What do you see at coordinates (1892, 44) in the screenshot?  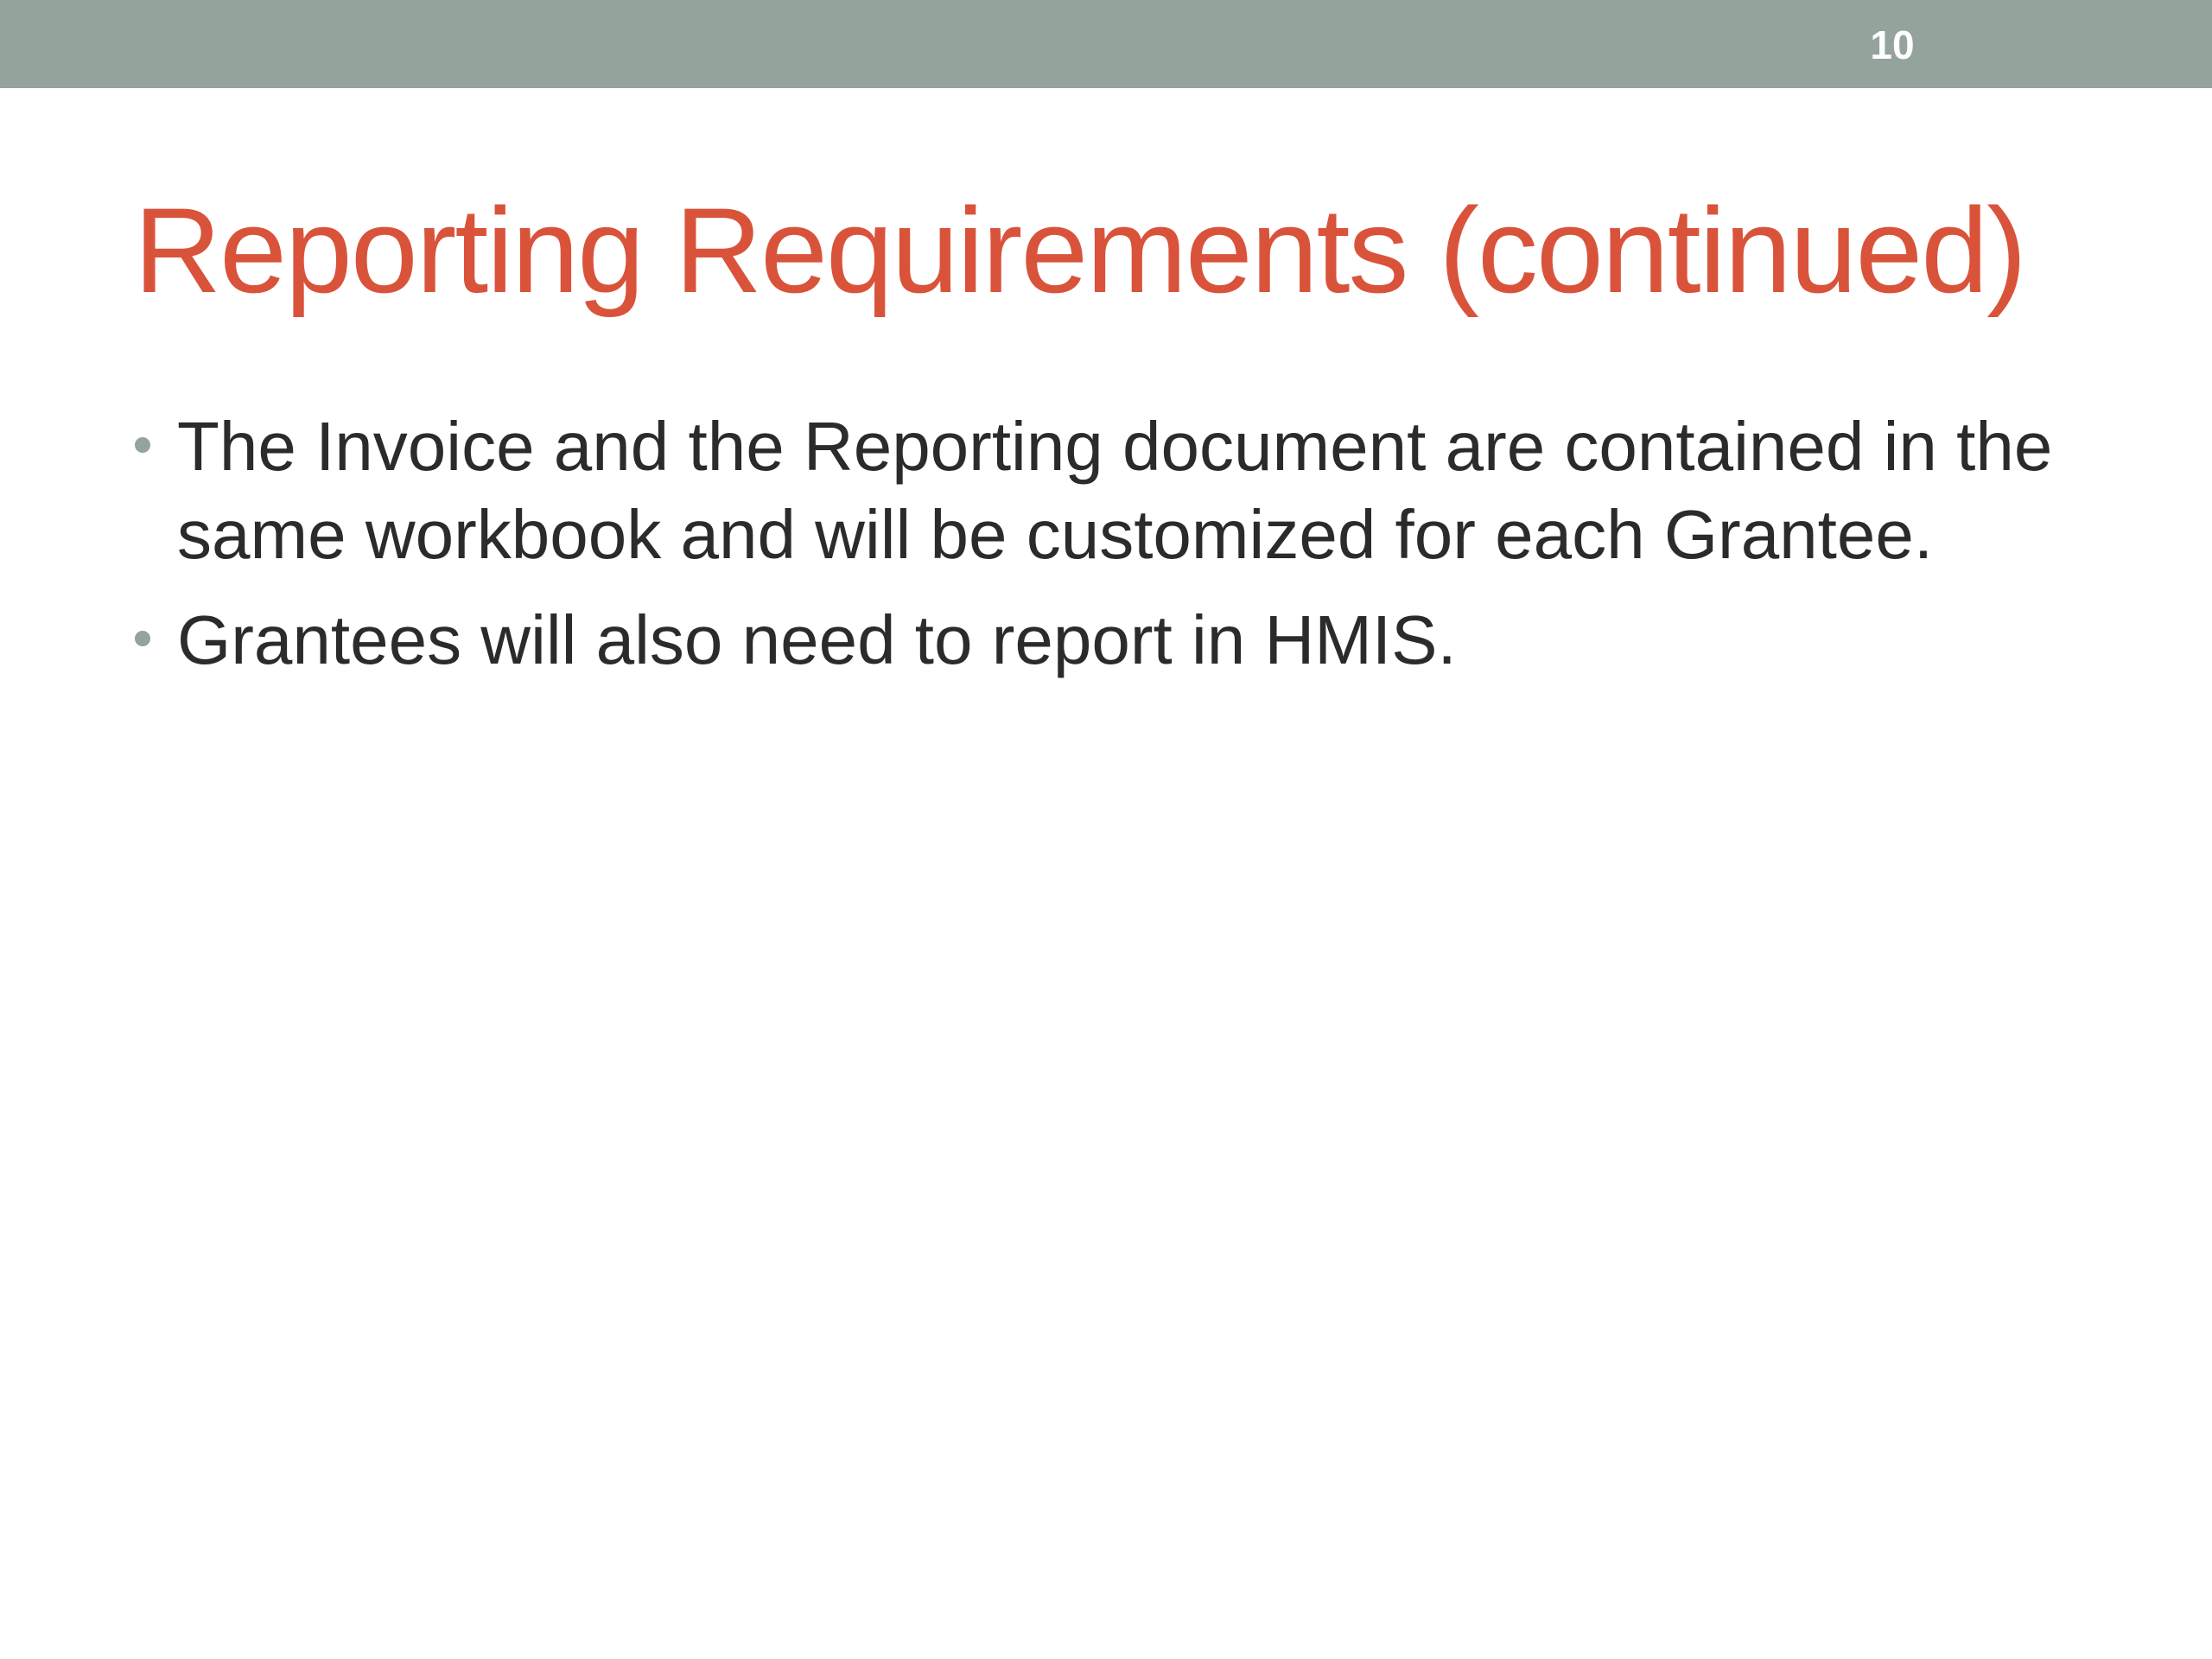 I see `slide-number: 10` at bounding box center [1892, 44].